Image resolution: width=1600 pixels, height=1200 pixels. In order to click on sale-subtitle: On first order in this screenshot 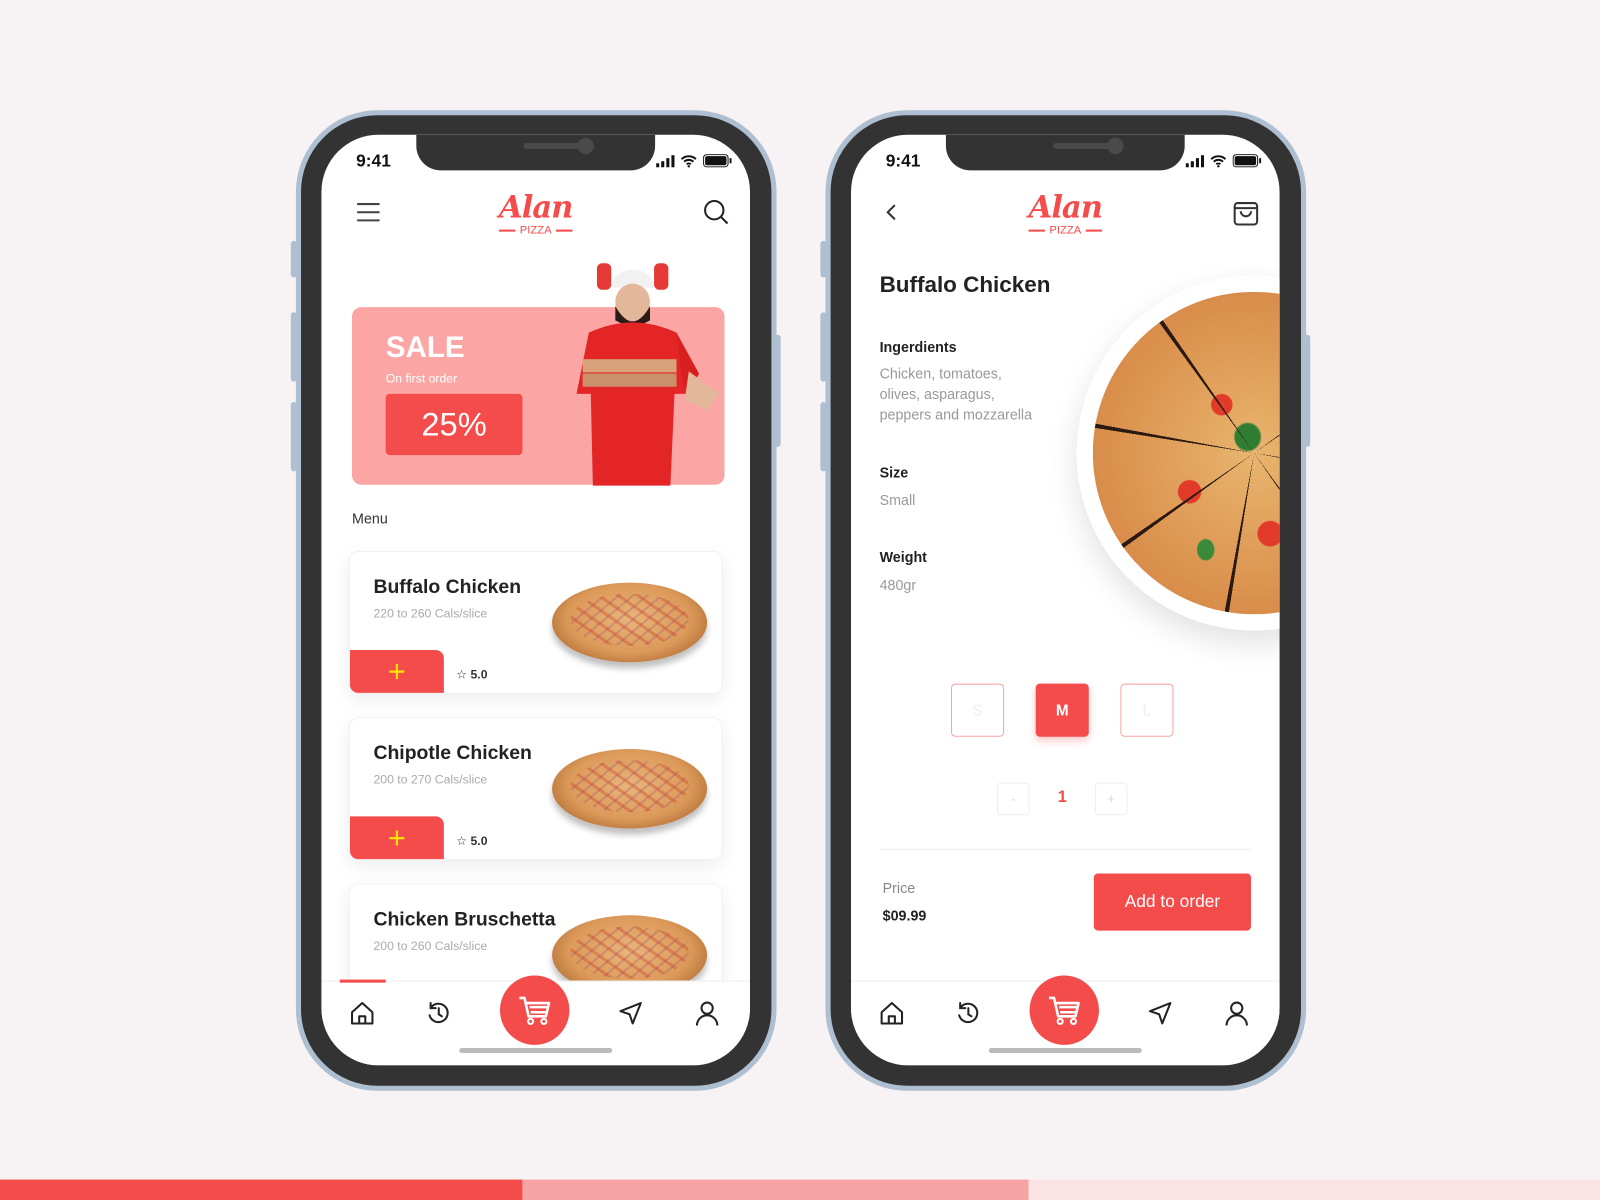, I will do `click(421, 378)`.